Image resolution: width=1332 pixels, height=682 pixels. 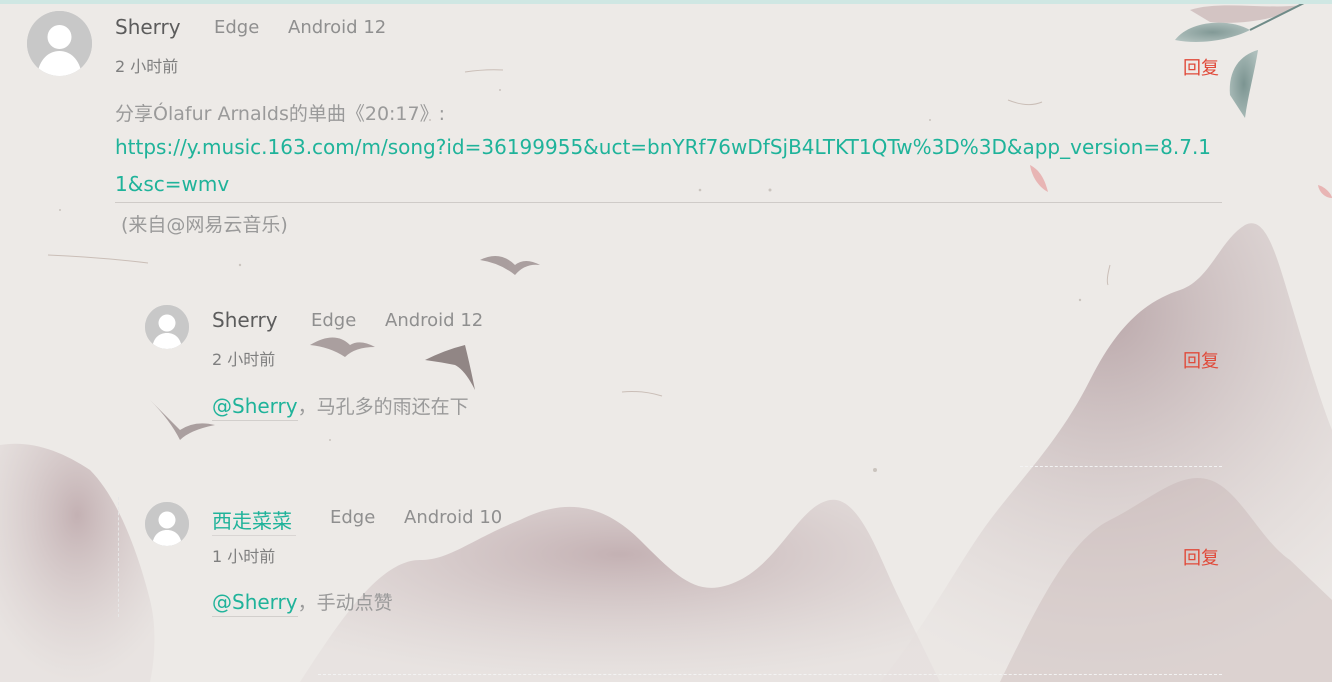 I want to click on author-underline, so click(x=254, y=535).